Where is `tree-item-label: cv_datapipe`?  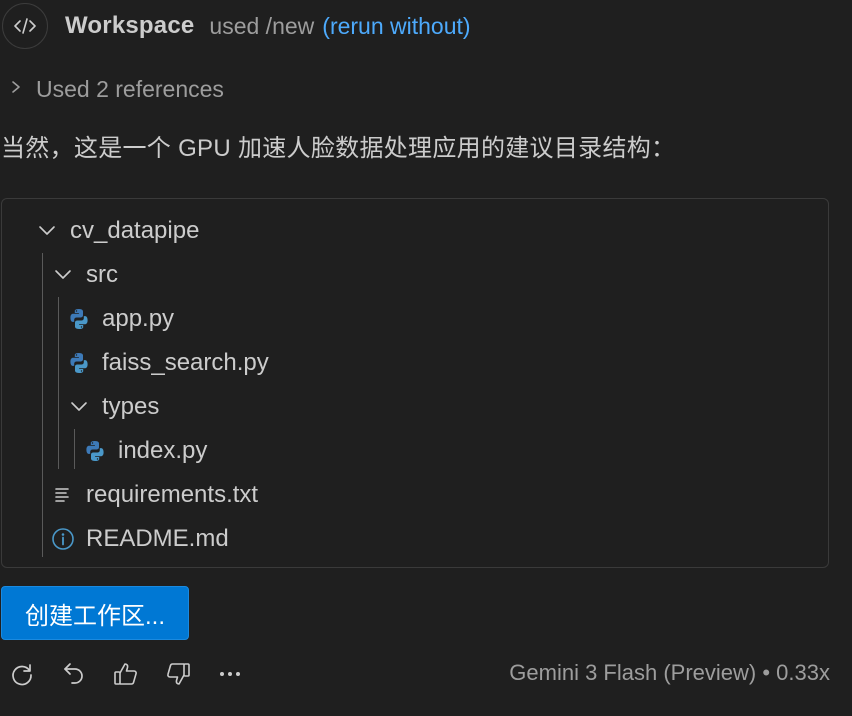
tree-item-label: cv_datapipe is located at coordinates (135, 230).